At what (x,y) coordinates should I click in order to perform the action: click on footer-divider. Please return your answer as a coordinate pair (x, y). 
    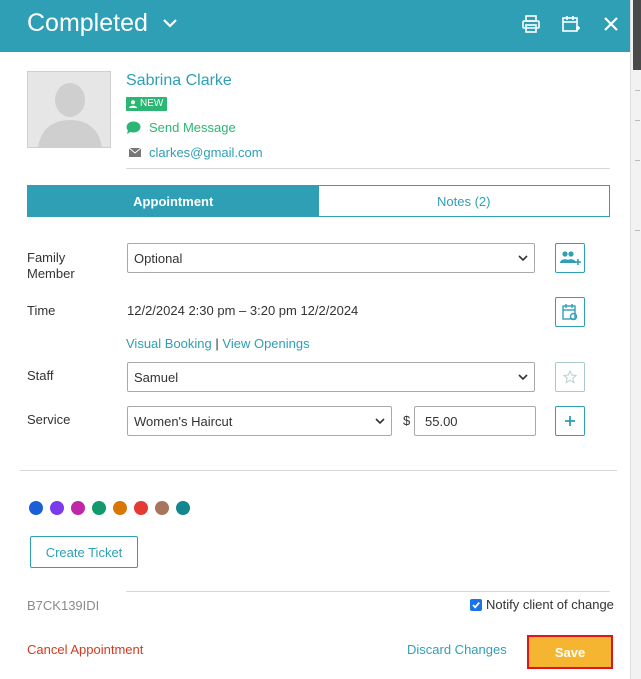
    Looking at the image, I should click on (368, 591).